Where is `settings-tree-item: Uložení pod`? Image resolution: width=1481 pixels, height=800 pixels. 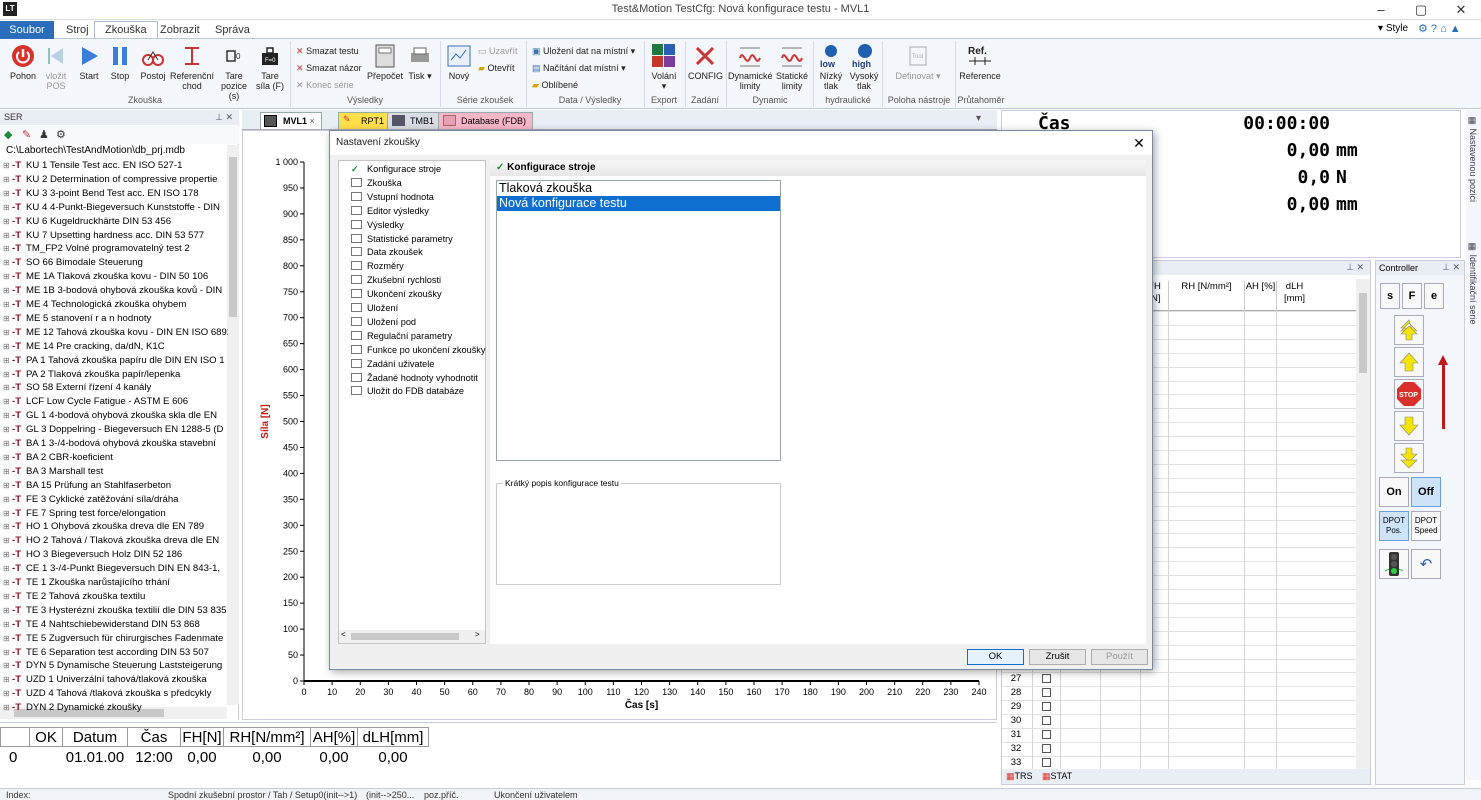
settings-tree-item: Uložení pod is located at coordinates (379, 323).